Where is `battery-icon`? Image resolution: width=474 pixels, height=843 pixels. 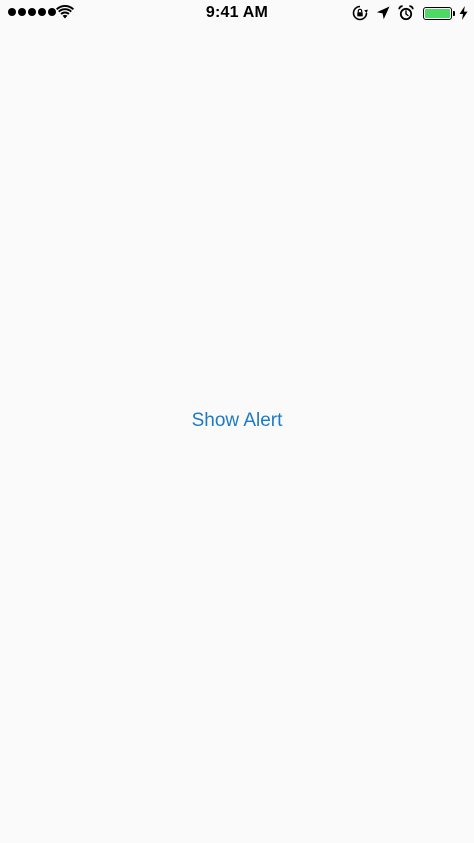 battery-icon is located at coordinates (439, 13).